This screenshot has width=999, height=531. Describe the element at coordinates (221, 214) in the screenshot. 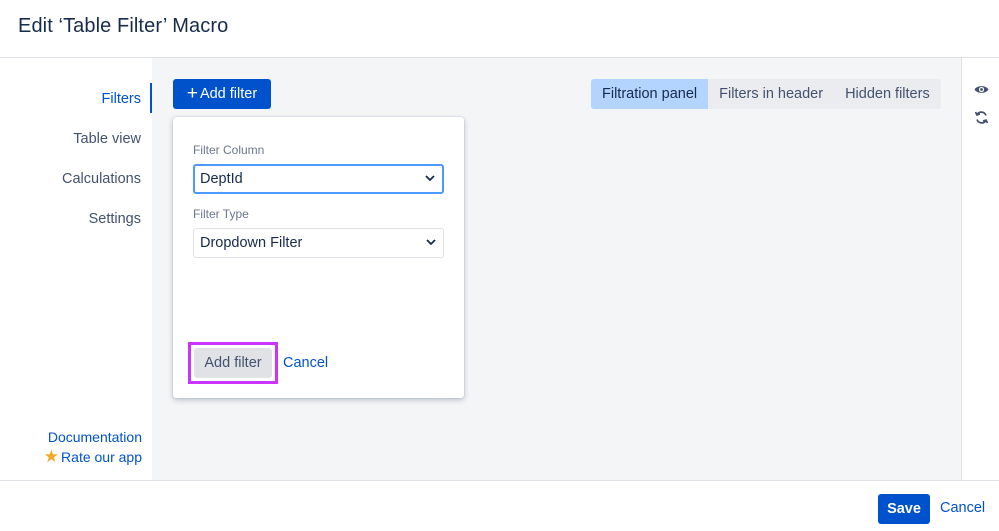

I see `filter-type-label: Filter Type` at that location.